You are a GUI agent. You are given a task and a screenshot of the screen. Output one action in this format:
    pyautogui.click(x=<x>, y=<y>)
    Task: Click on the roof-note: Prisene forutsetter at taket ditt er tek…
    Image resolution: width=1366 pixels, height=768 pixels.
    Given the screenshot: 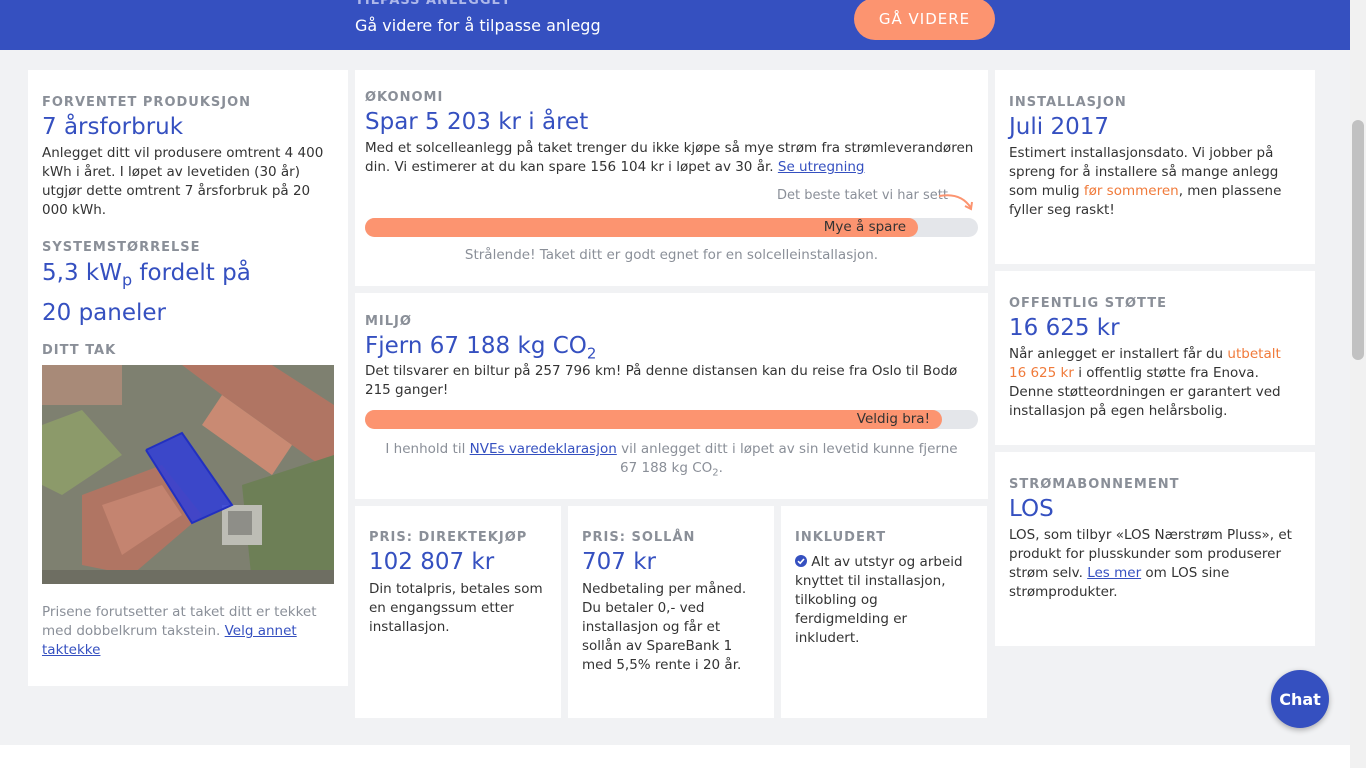 What is the action you would take?
    pyautogui.click(x=179, y=631)
    